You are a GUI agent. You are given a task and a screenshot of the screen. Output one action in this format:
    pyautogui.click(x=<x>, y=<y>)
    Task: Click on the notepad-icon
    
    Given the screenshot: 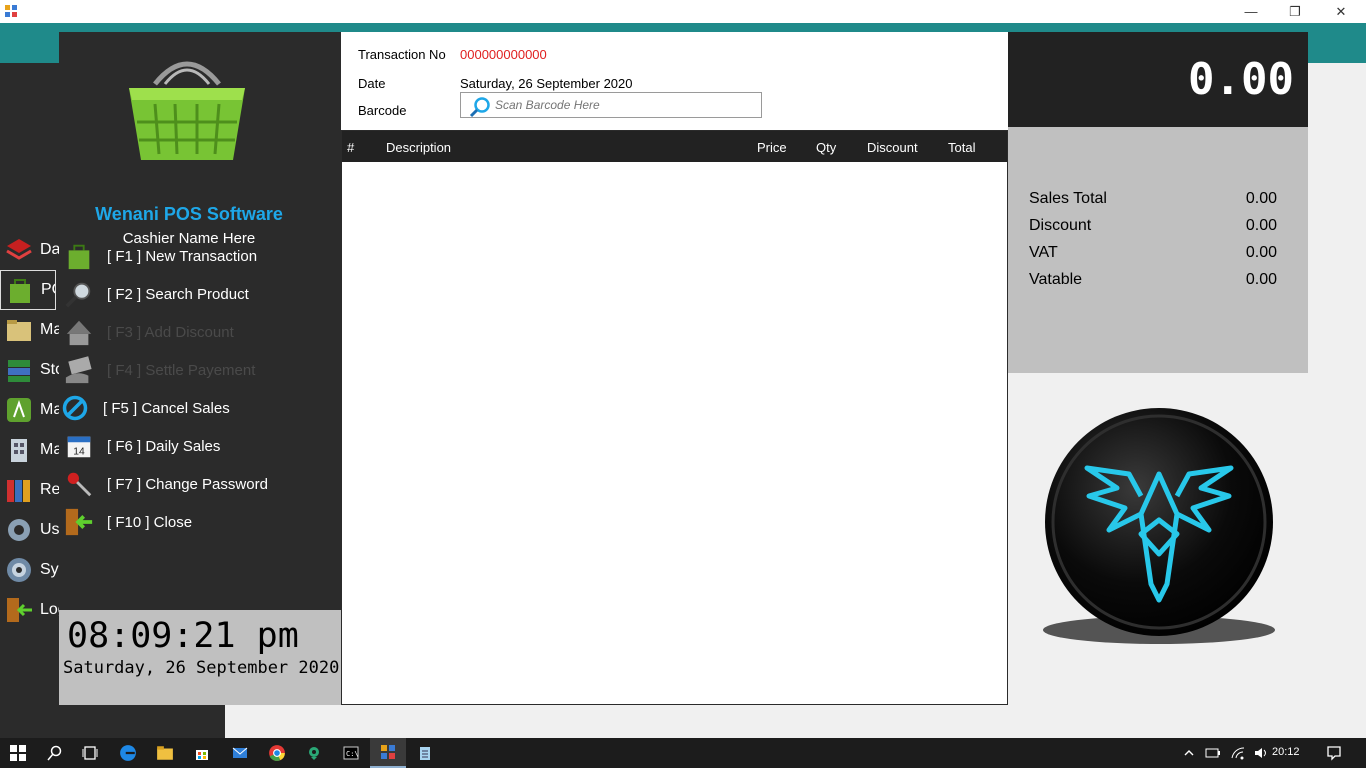 What is the action you would take?
    pyautogui.click(x=425, y=753)
    